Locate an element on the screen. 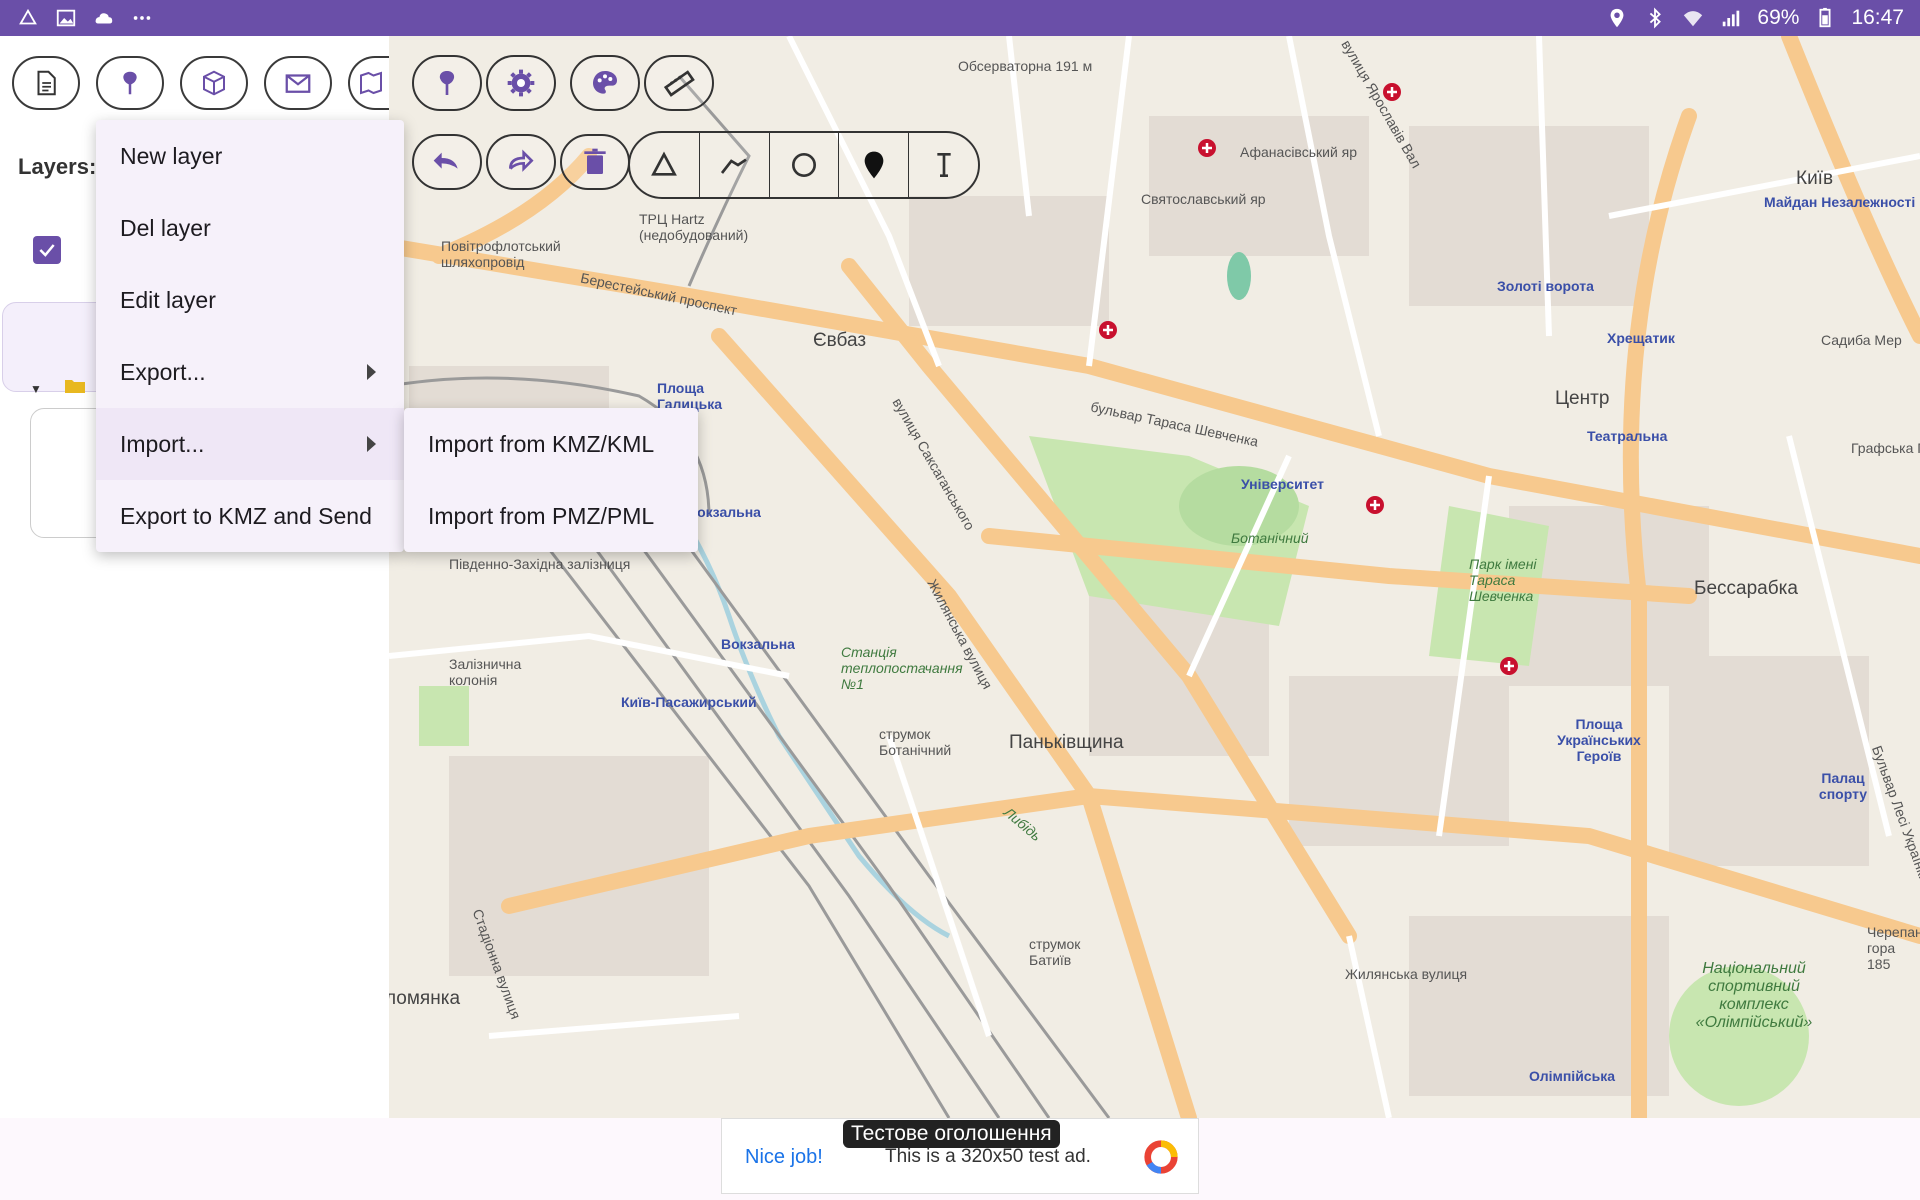 The height and width of the screenshot is (1200, 1920). clock: 16:47 is located at coordinates (1877, 17).